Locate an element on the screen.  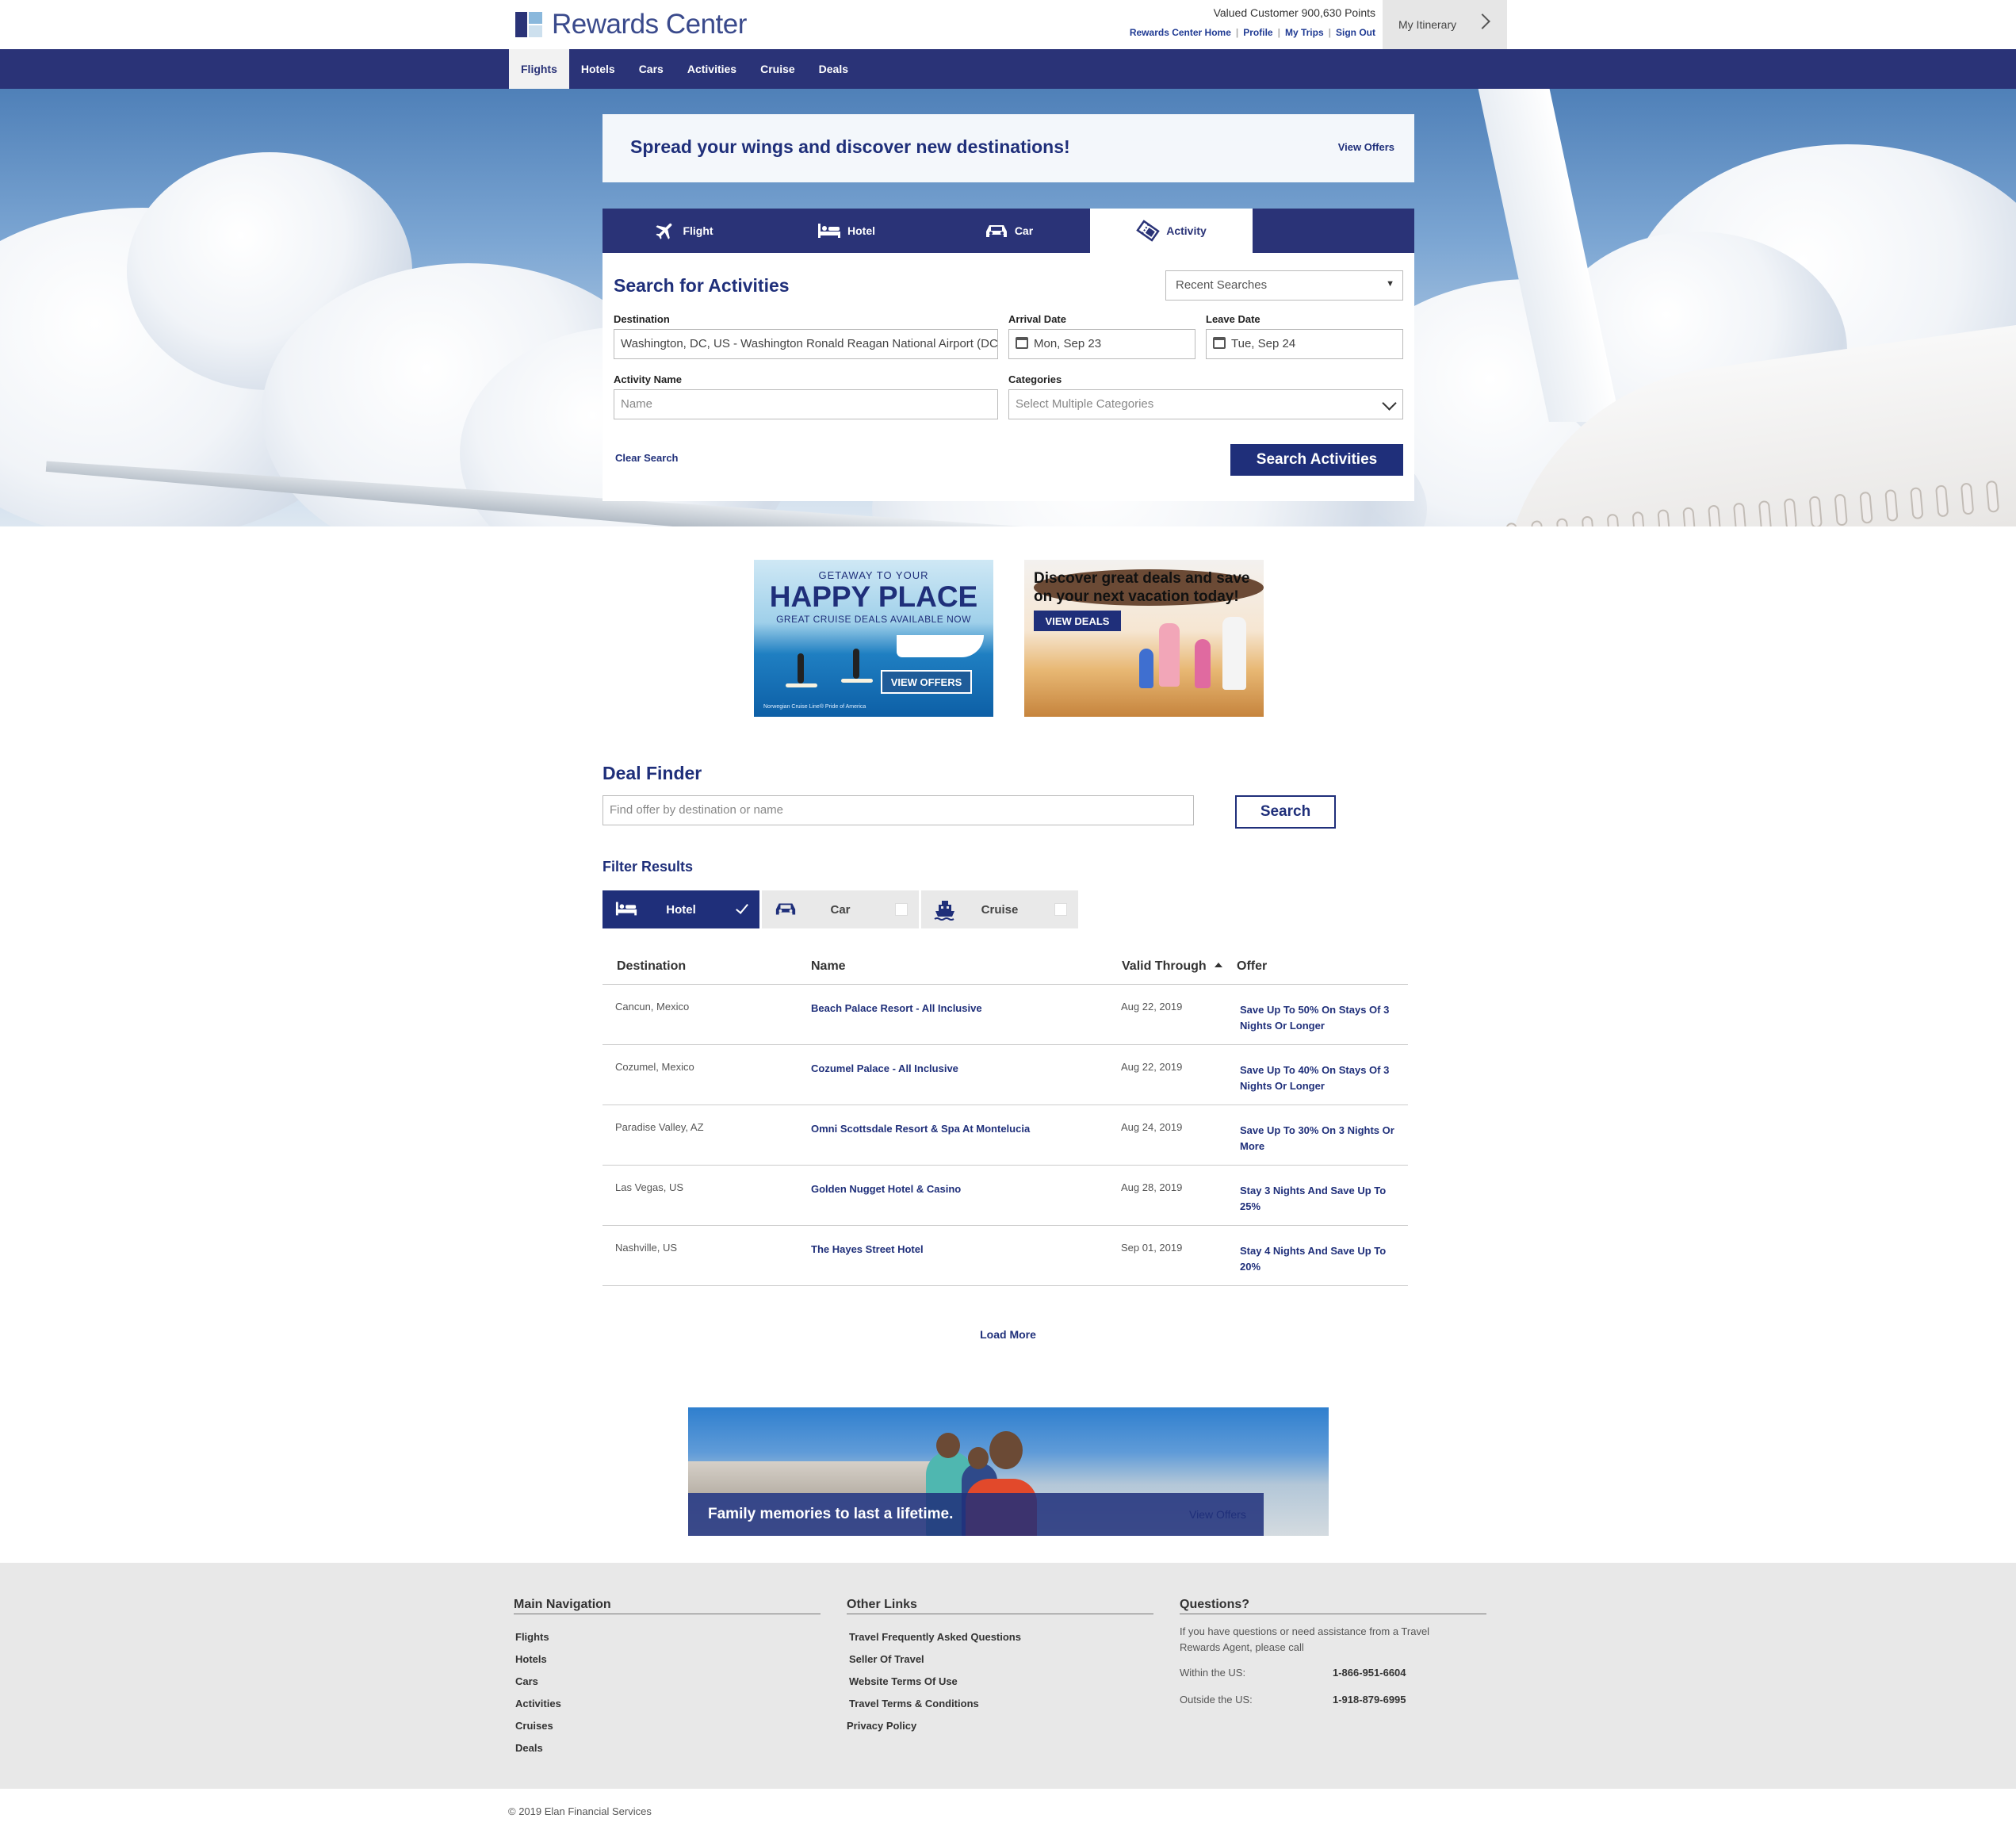
row-destination: Cancun, Mexico is located at coordinates (652, 1007).